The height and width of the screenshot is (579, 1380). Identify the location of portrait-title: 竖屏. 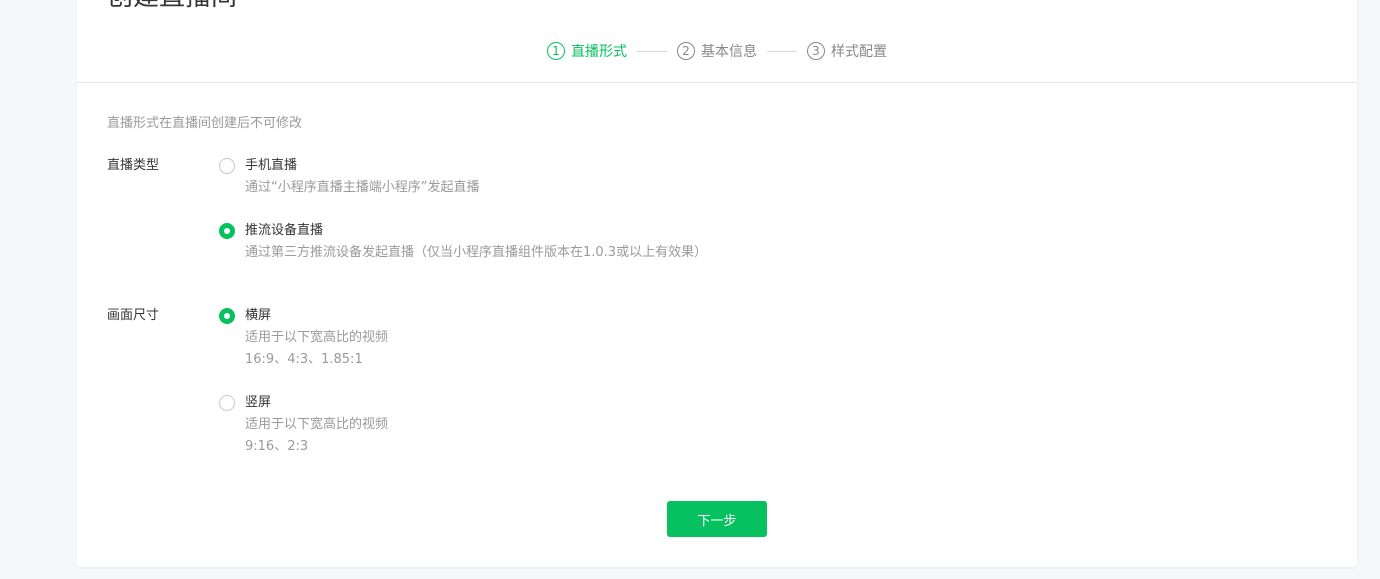
(258, 402).